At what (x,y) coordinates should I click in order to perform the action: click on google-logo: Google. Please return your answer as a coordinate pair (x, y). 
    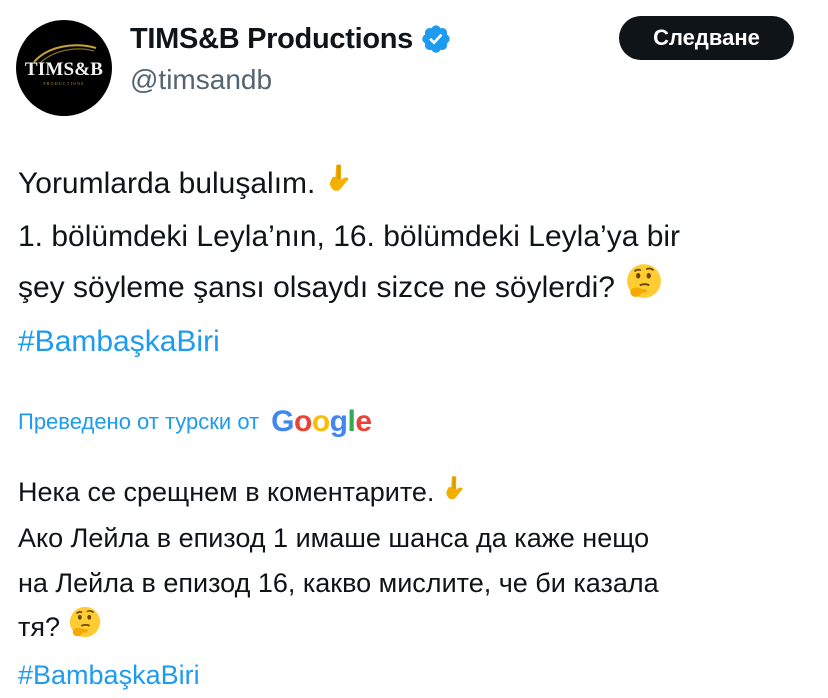
    Looking at the image, I should click on (321, 421).